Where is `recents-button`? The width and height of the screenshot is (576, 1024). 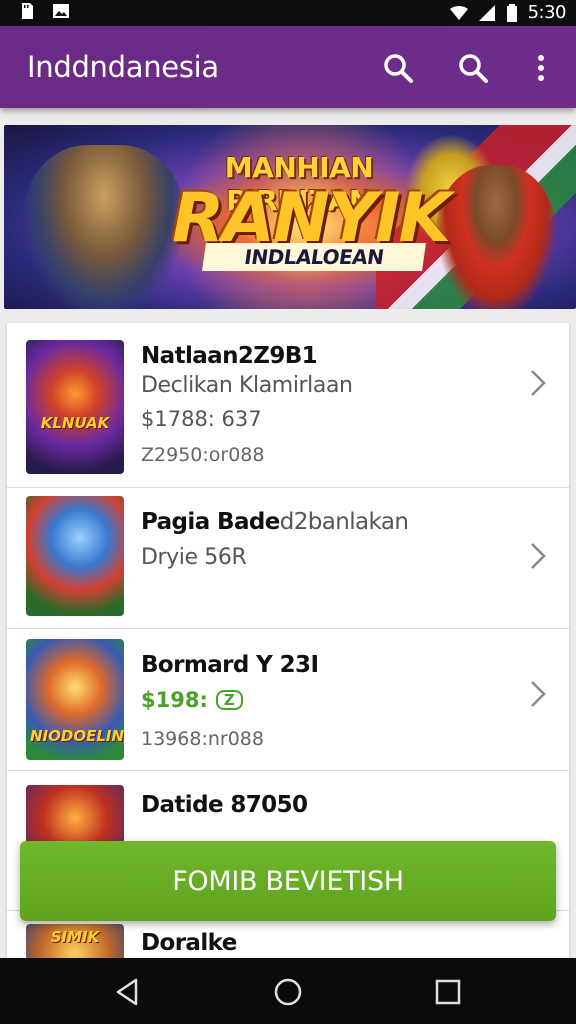 recents-button is located at coordinates (448, 992).